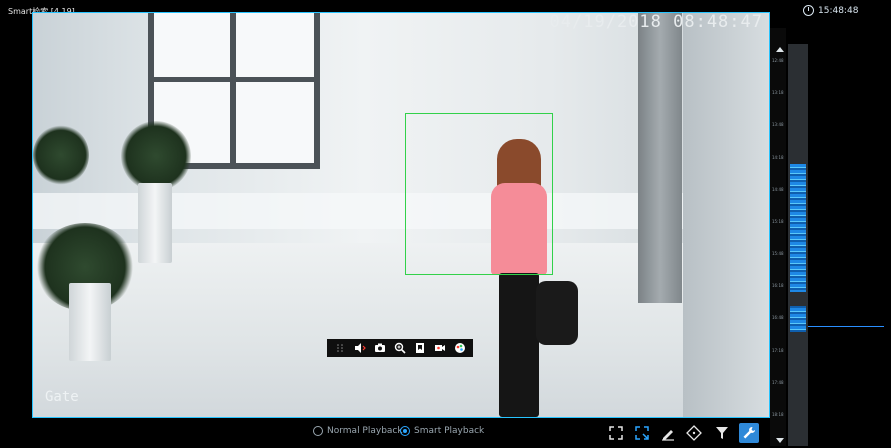 This screenshot has height=448, width=891. I want to click on zoom-icon, so click(400, 348).